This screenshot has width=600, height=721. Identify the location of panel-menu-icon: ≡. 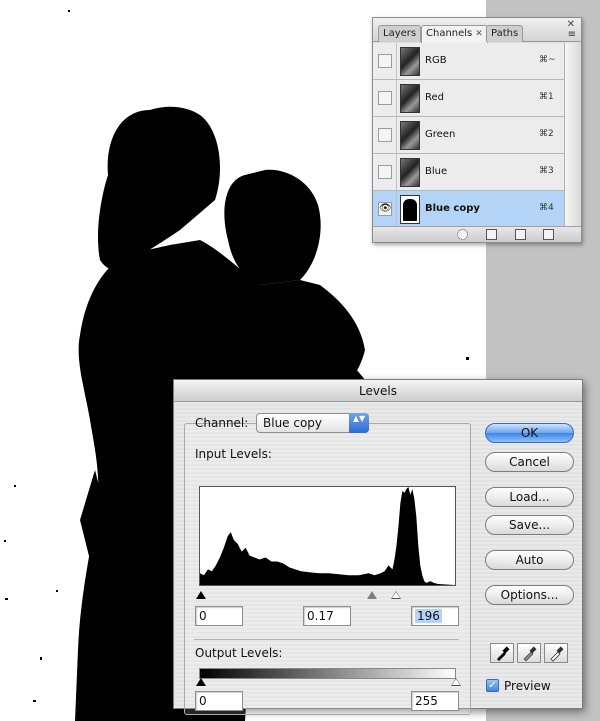
(572, 34).